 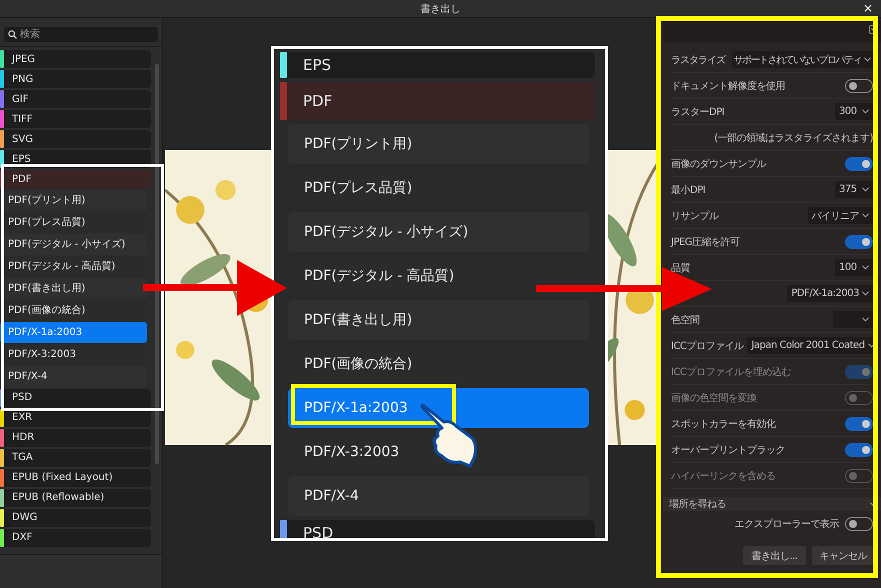 I want to click on format-item: PSD, so click(x=437, y=529).